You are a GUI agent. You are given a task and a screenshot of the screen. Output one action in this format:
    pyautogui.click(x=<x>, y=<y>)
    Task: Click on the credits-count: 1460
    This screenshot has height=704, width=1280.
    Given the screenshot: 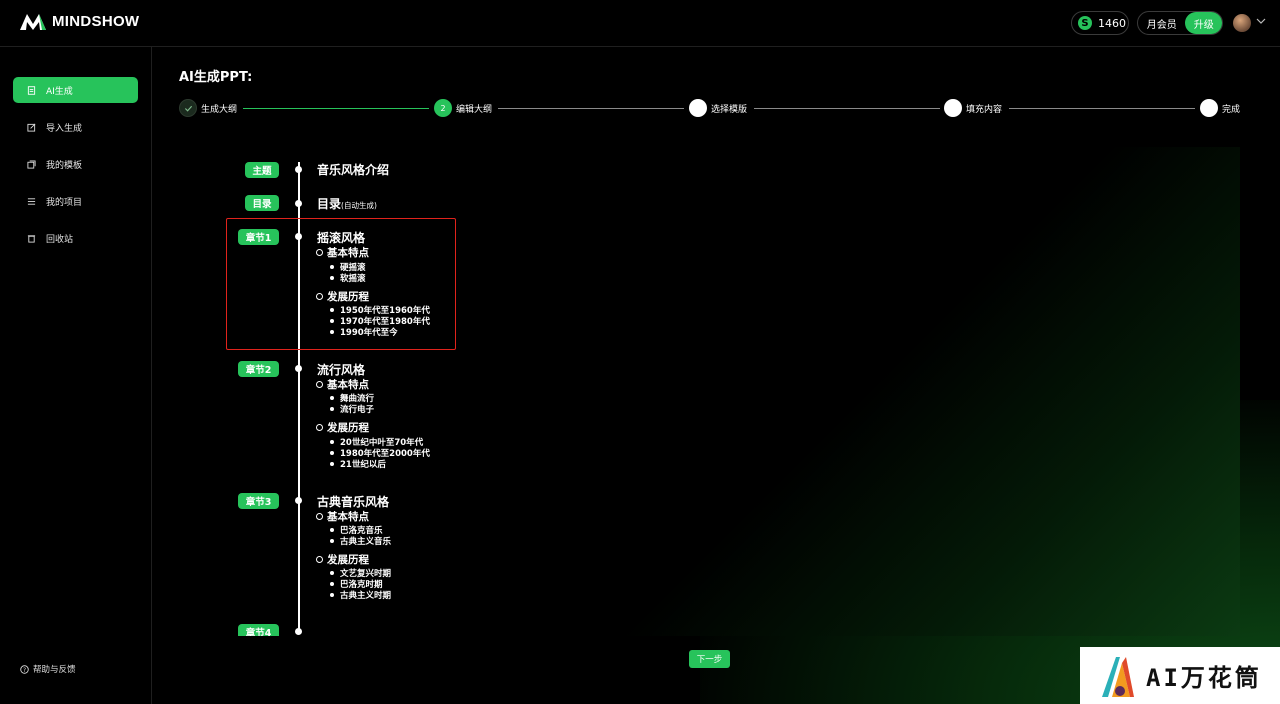 What is the action you would take?
    pyautogui.click(x=1112, y=23)
    